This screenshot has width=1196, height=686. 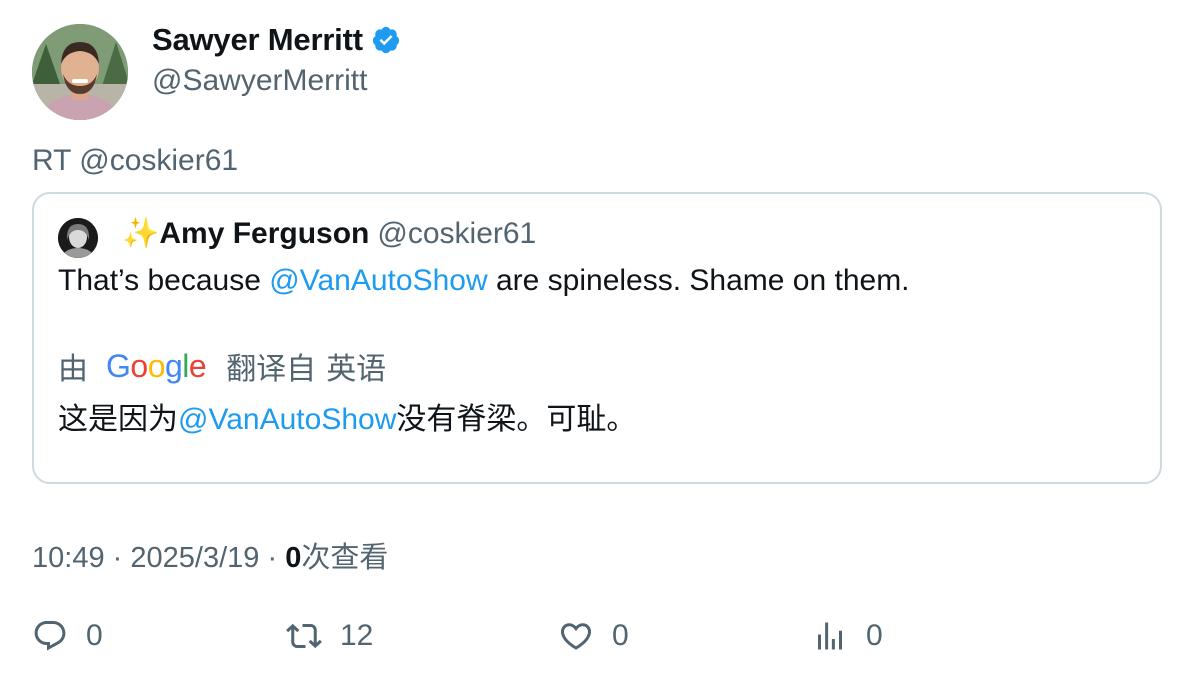 What do you see at coordinates (164, 280) in the screenshot?
I see `quoted-text-before: That’s because` at bounding box center [164, 280].